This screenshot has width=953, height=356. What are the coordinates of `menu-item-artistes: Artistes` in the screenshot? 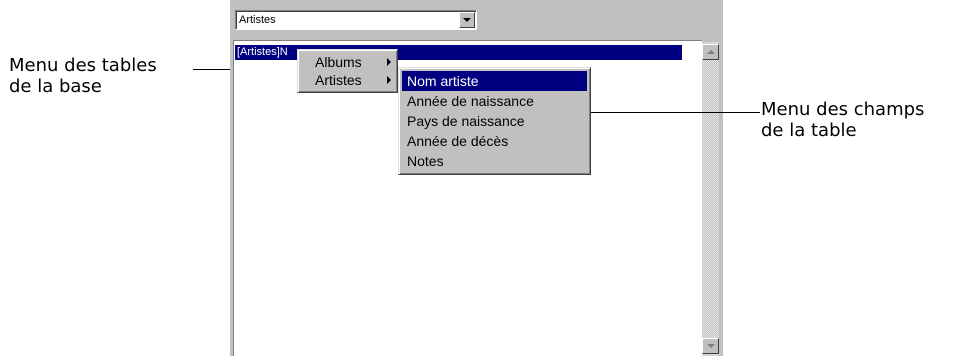 It's located at (347, 80).